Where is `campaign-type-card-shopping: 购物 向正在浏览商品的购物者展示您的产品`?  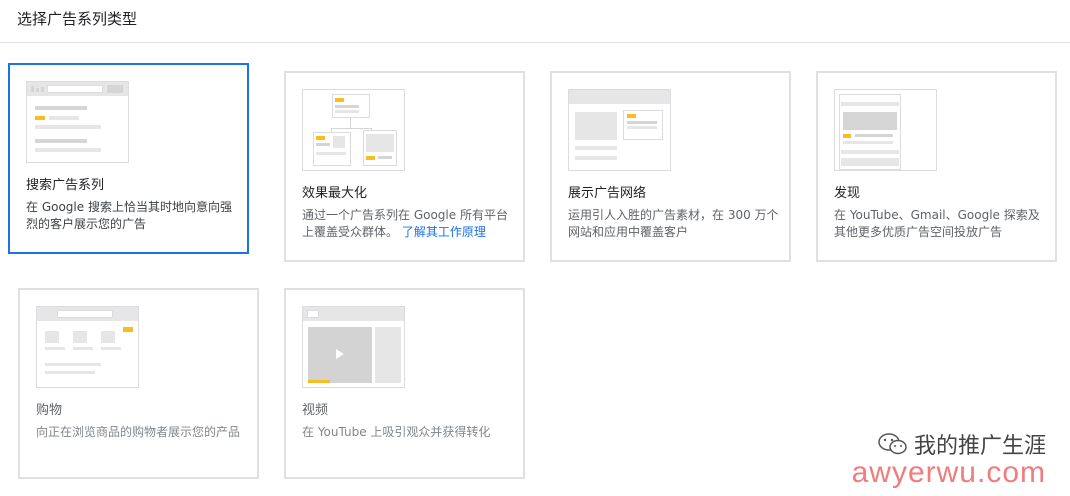
campaign-type-card-shopping: 购物 向正在浏览商品的购物者展示您的产品 is located at coordinates (138, 383).